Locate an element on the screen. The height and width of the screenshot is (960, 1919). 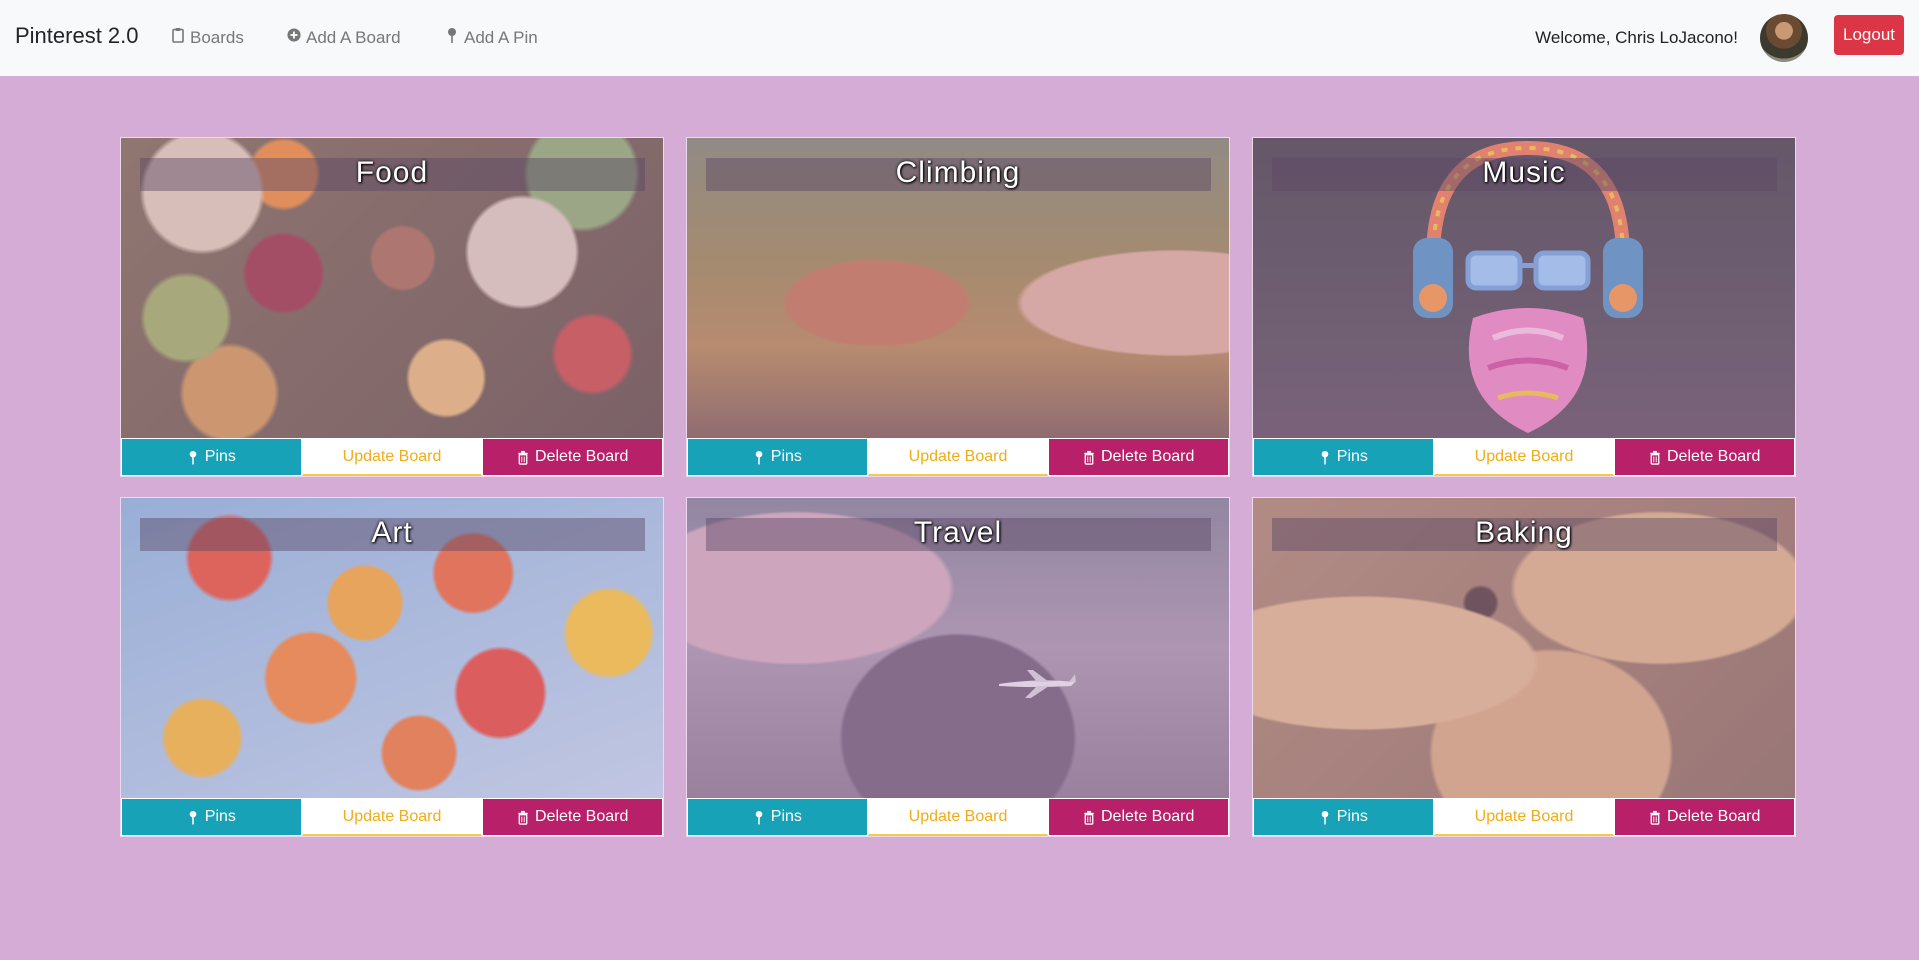
board-image: Music is located at coordinates (1524, 288).